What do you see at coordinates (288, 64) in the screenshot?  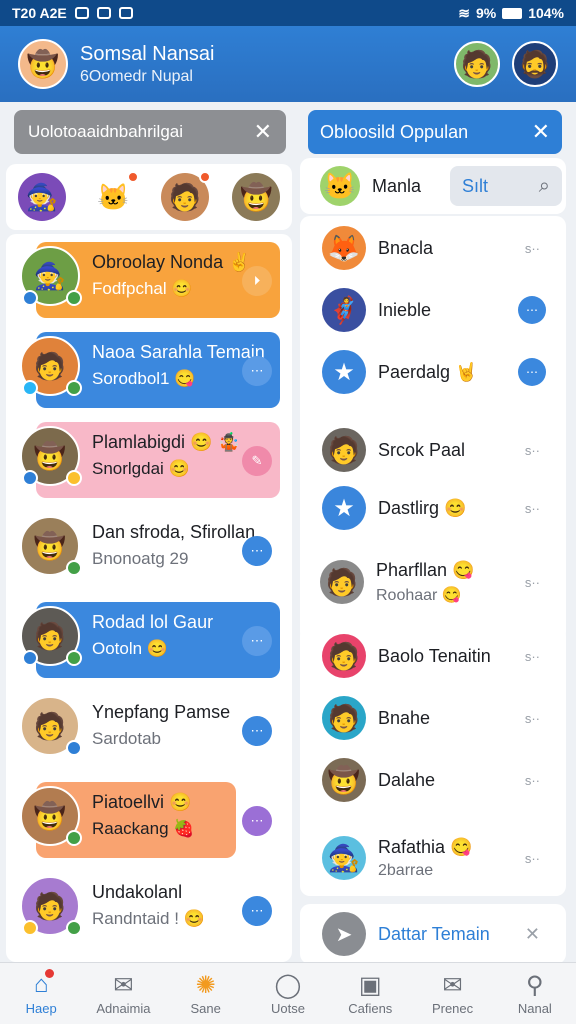 I see `app-header: 🤠 Somsal Nansai 6Oomedr Nupal 🧑 🧔` at bounding box center [288, 64].